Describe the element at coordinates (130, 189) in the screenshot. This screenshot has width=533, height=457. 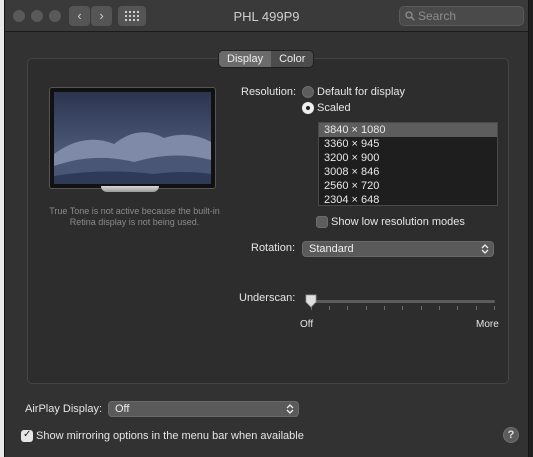
I see `display-stand` at that location.